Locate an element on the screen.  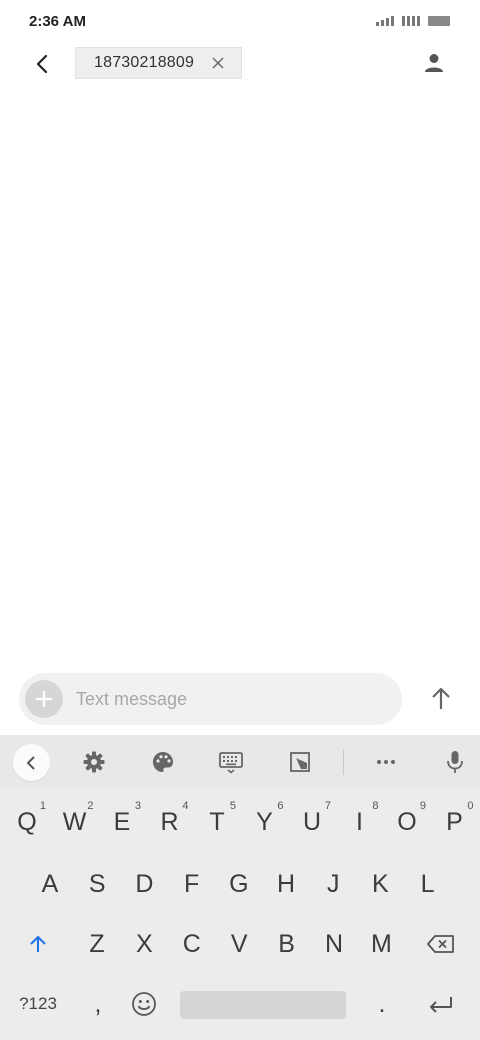
key-number-hint: 0 is located at coordinates (470, 806).